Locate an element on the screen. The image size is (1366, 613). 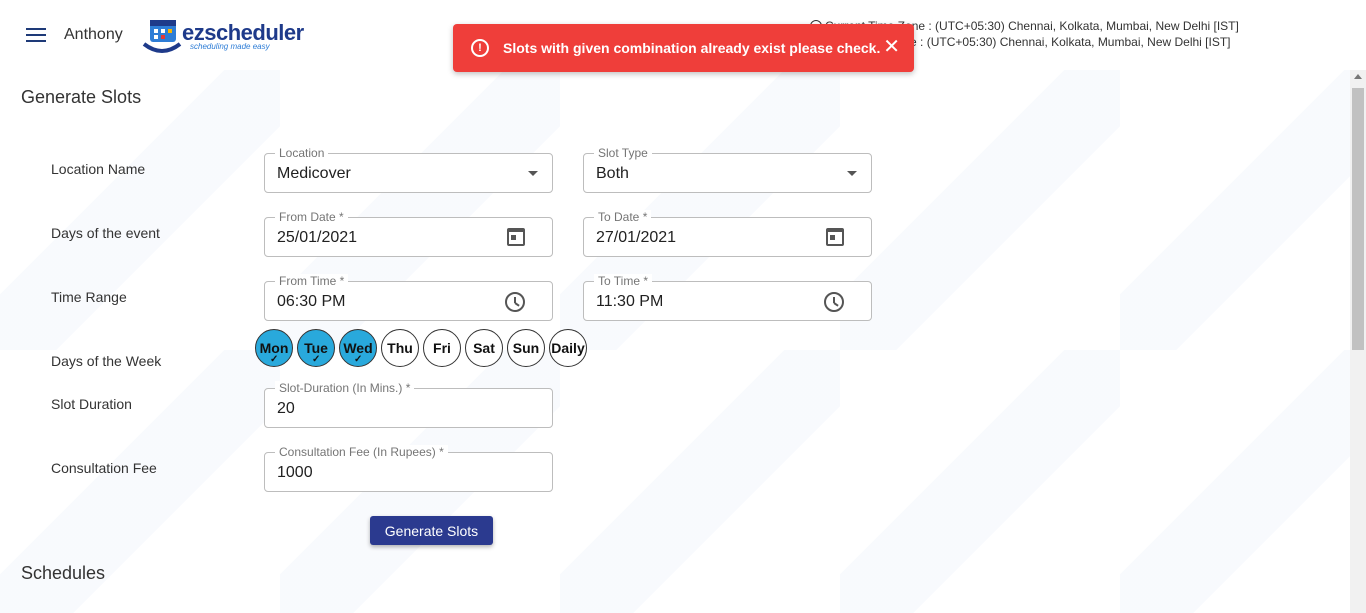
user-name: Anthony is located at coordinates (93, 34).